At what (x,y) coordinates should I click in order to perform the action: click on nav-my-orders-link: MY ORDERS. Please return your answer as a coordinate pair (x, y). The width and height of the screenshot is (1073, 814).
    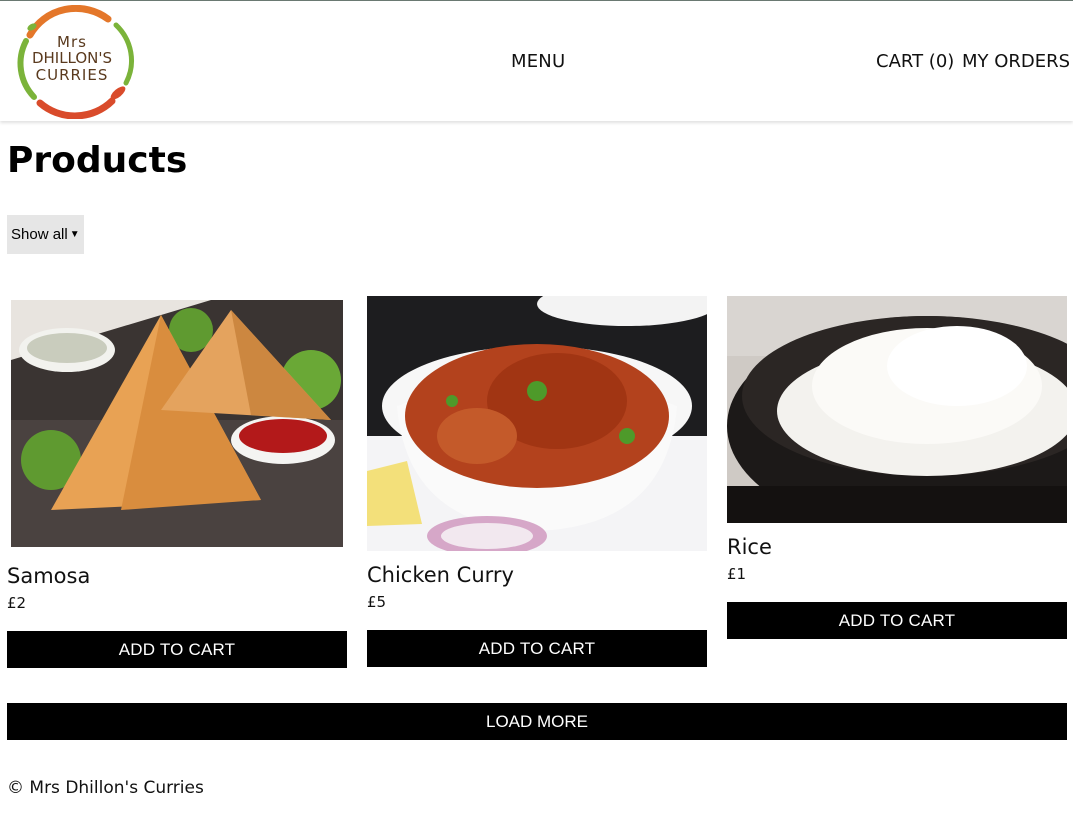
    Looking at the image, I should click on (1016, 61).